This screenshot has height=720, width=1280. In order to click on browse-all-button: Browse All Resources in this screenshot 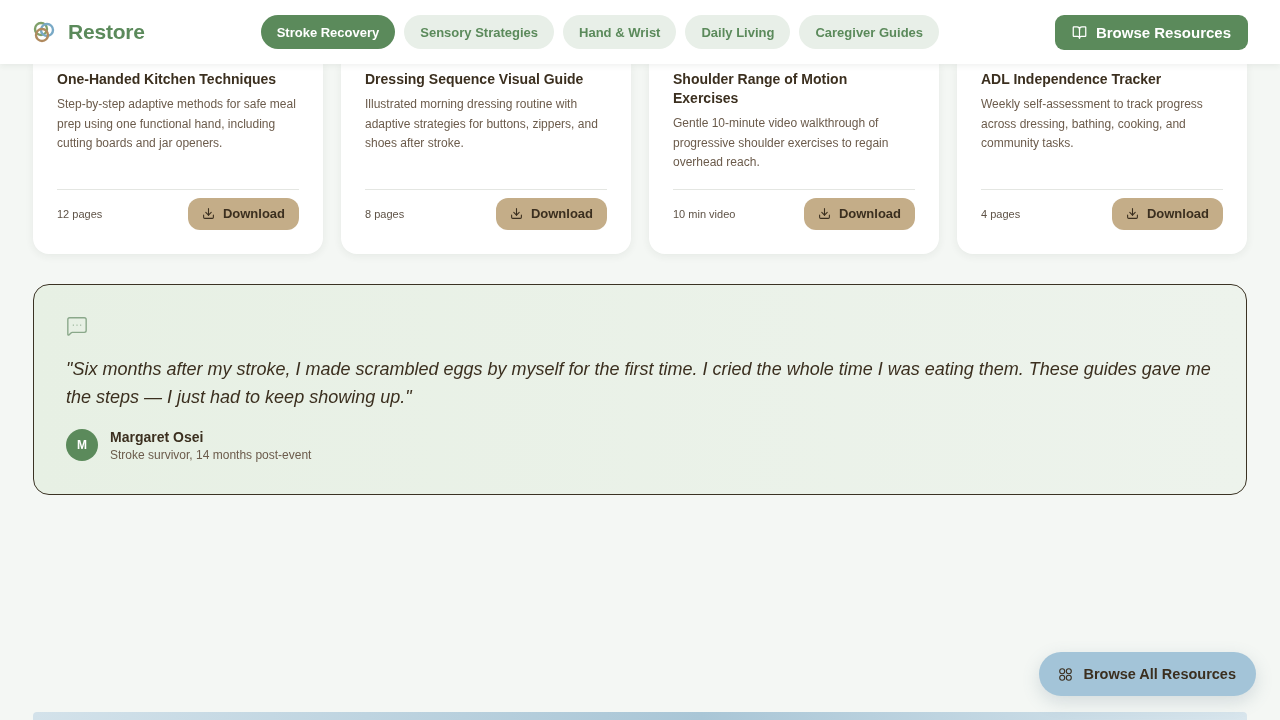, I will do `click(1147, 674)`.